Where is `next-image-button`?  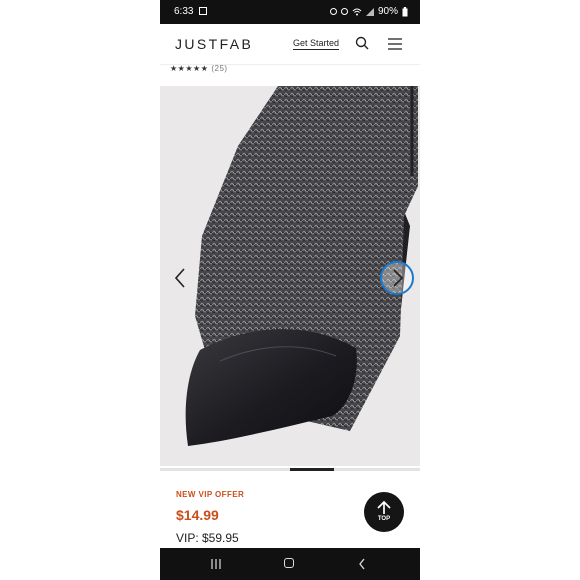 next-image-button is located at coordinates (397, 278).